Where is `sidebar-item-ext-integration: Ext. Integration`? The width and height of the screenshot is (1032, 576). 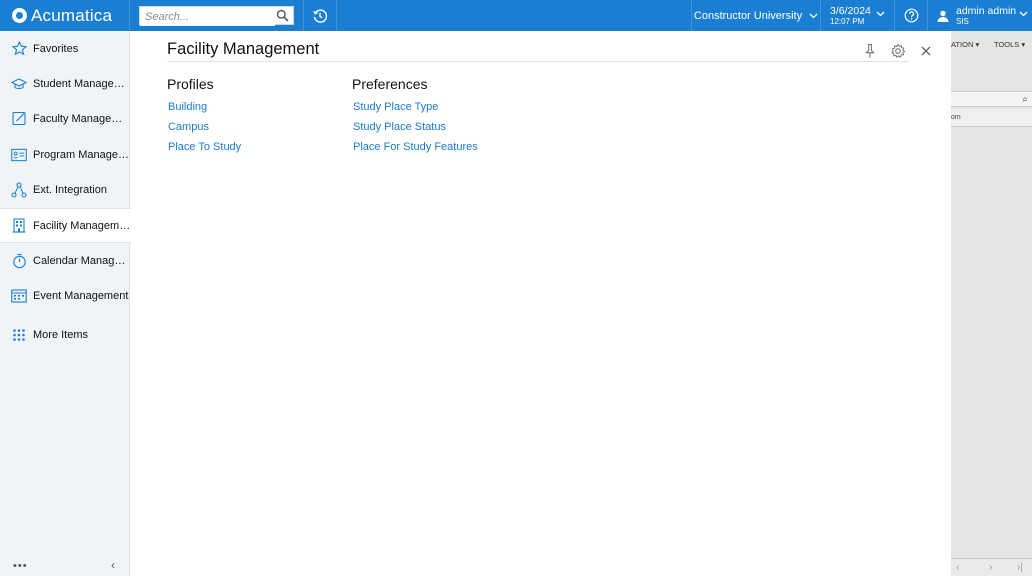
sidebar-item-ext-integration: Ext. Integration is located at coordinates (65, 189).